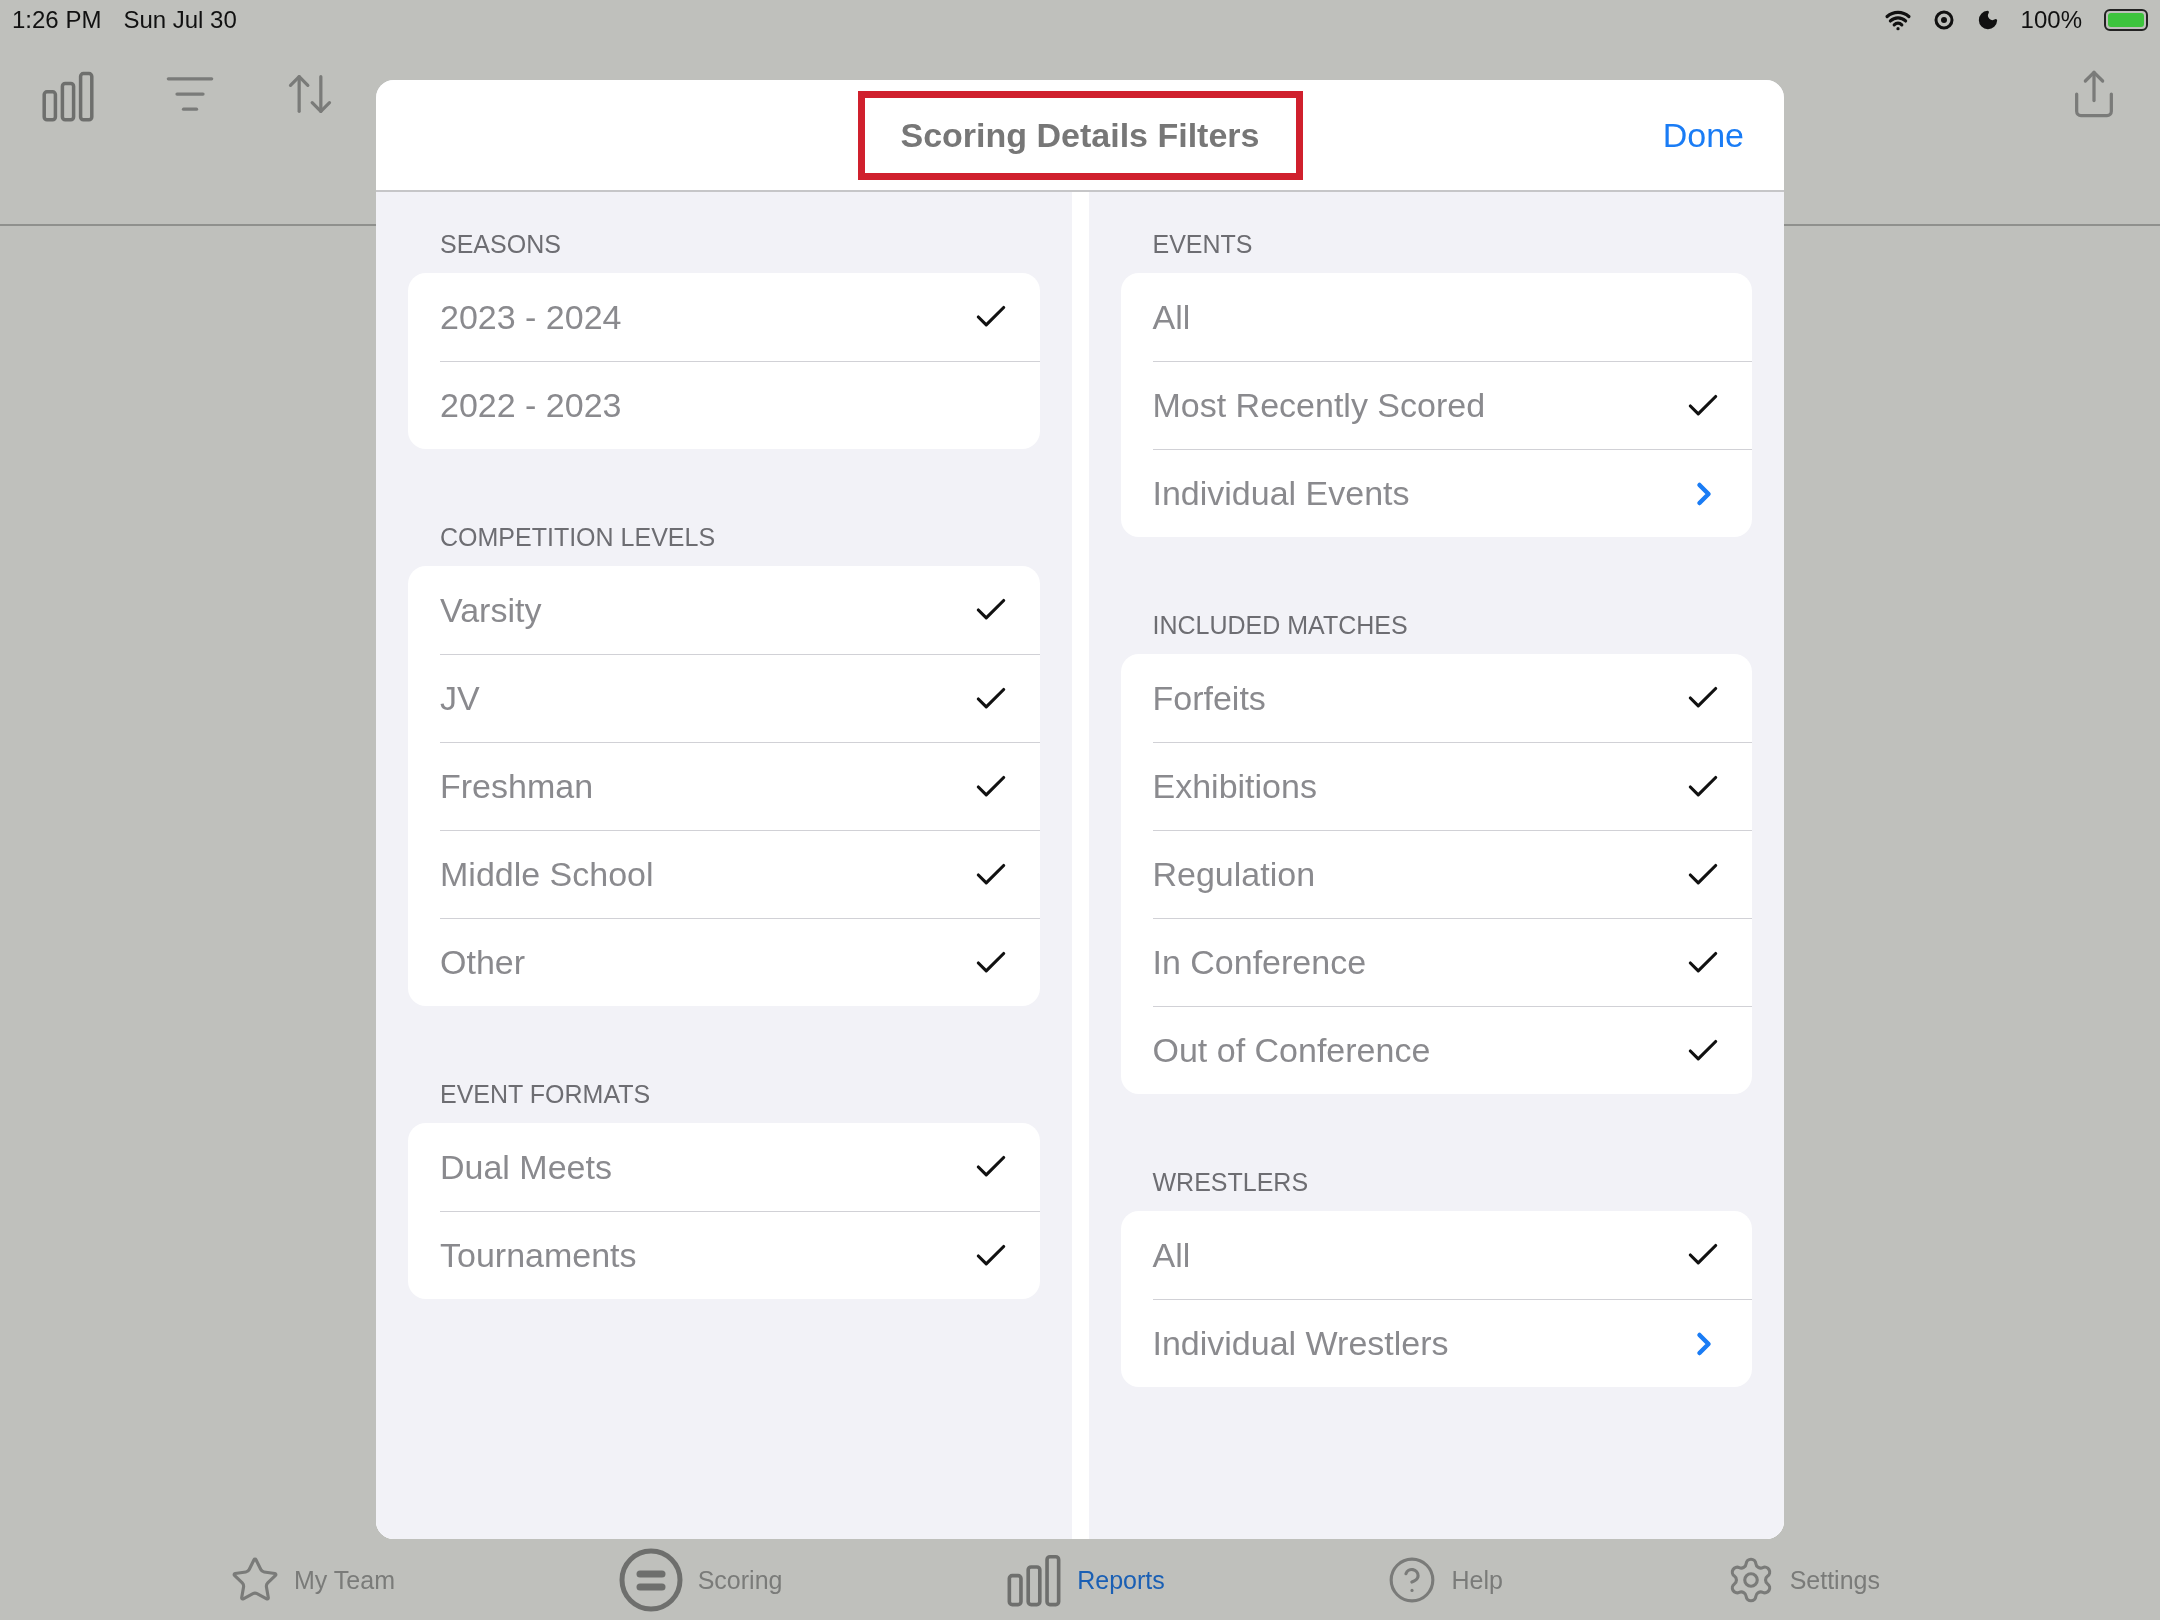 This screenshot has height=1620, width=2160. I want to click on done-button: Done, so click(1703, 135).